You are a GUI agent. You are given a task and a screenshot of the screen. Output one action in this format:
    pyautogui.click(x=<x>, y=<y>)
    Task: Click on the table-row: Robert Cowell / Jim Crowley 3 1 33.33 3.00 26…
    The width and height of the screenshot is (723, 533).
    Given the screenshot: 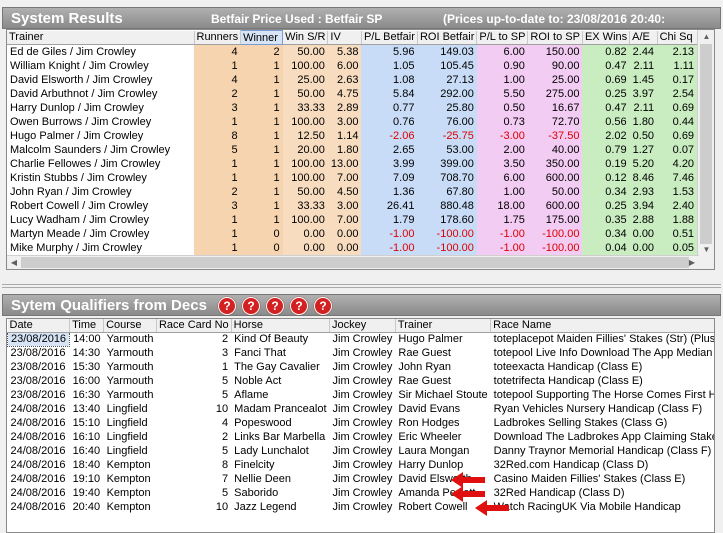 What is the action you would take?
    pyautogui.click(x=352, y=205)
    